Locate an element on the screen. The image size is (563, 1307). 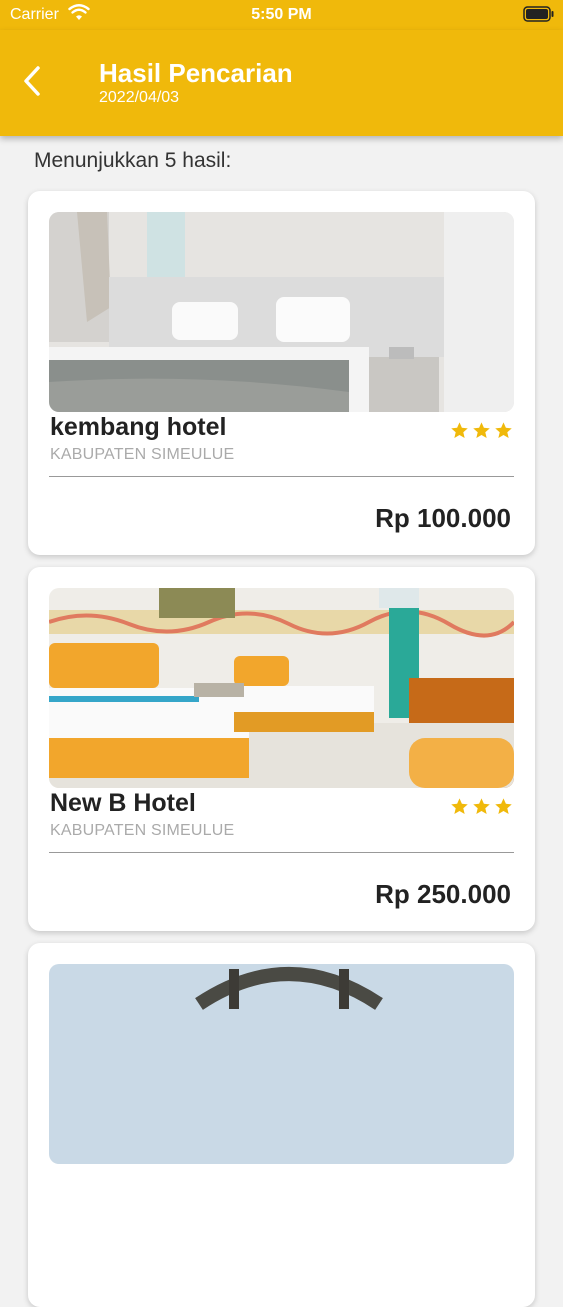
chevron-left-icon is located at coordinates (32, 81).